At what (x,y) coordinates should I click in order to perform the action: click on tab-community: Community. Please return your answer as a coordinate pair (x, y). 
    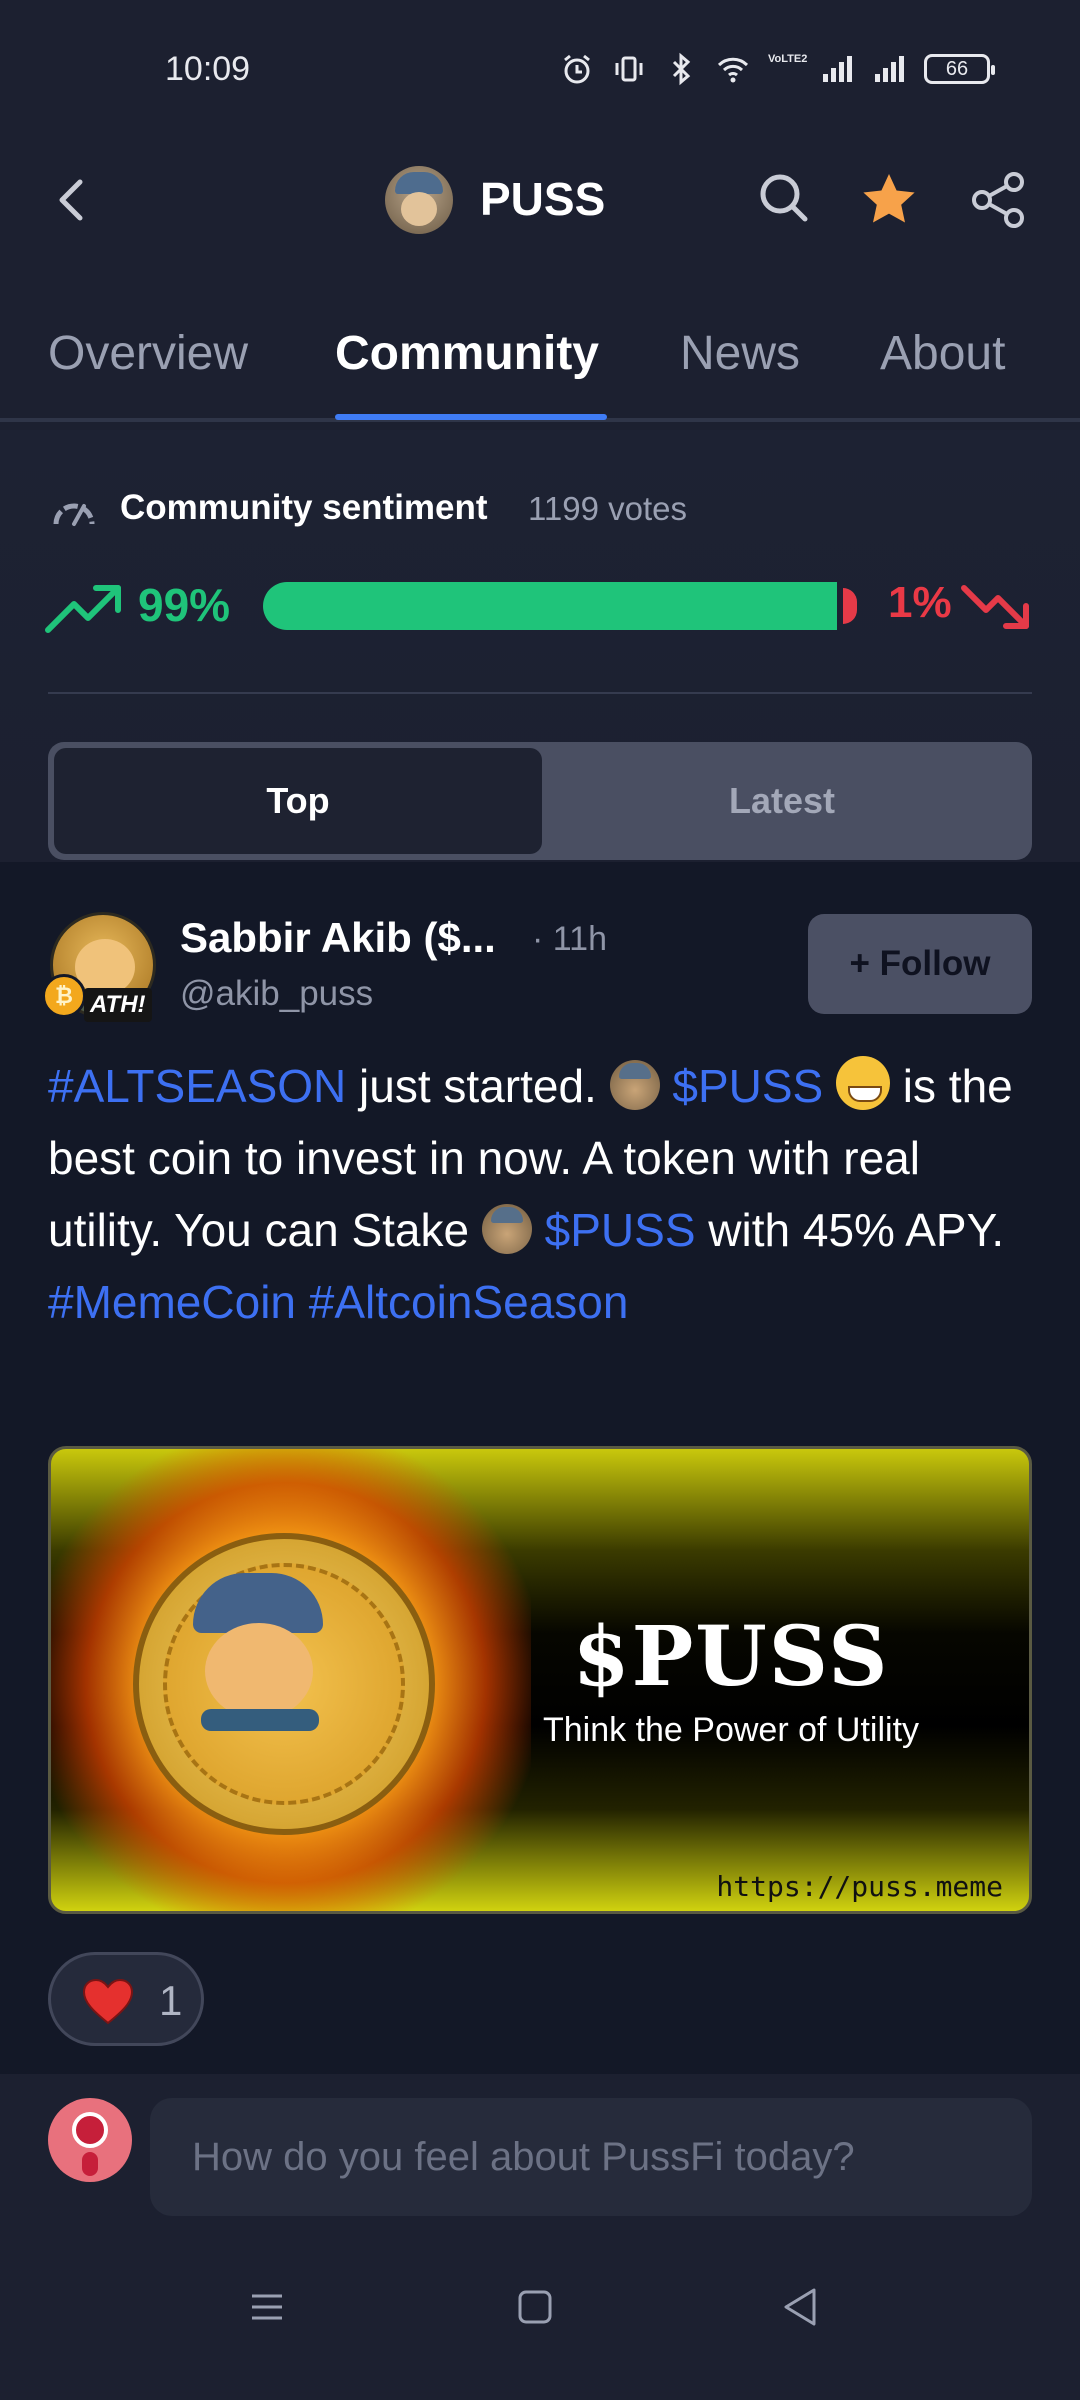
    Looking at the image, I should click on (467, 353).